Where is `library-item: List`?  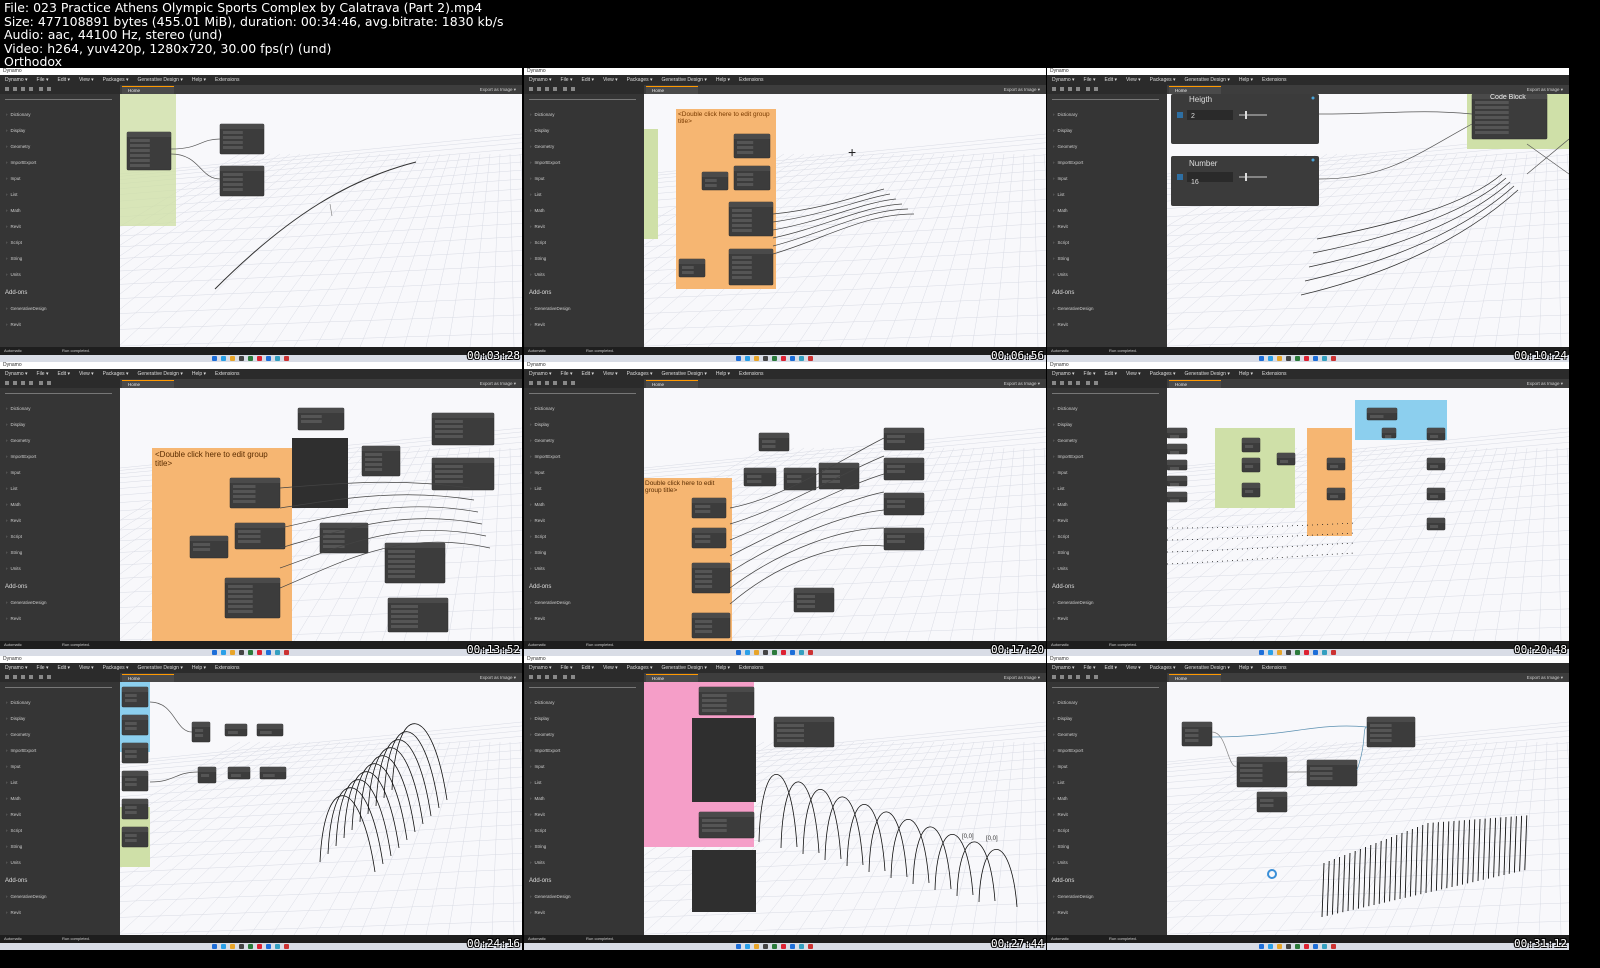
library-item: List is located at coordinates (12, 782).